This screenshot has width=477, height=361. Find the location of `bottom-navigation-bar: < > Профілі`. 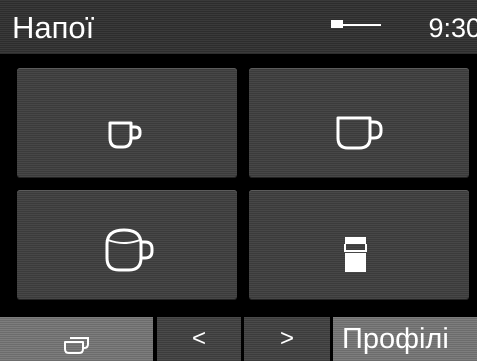

bottom-navigation-bar: < > Профілі is located at coordinates (238, 339).